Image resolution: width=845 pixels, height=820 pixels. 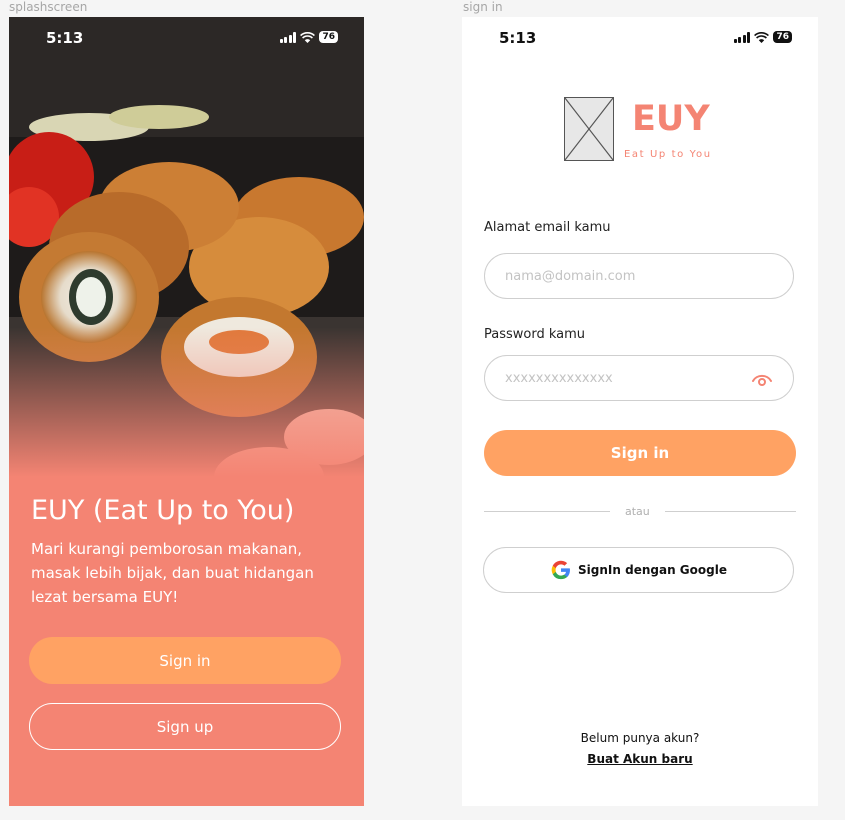 I want to click on password-input, so click(x=625, y=378).